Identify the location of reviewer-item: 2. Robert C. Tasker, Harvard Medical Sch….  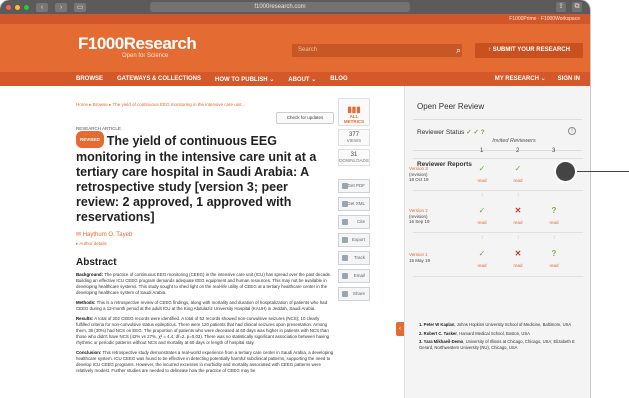
(499, 334).